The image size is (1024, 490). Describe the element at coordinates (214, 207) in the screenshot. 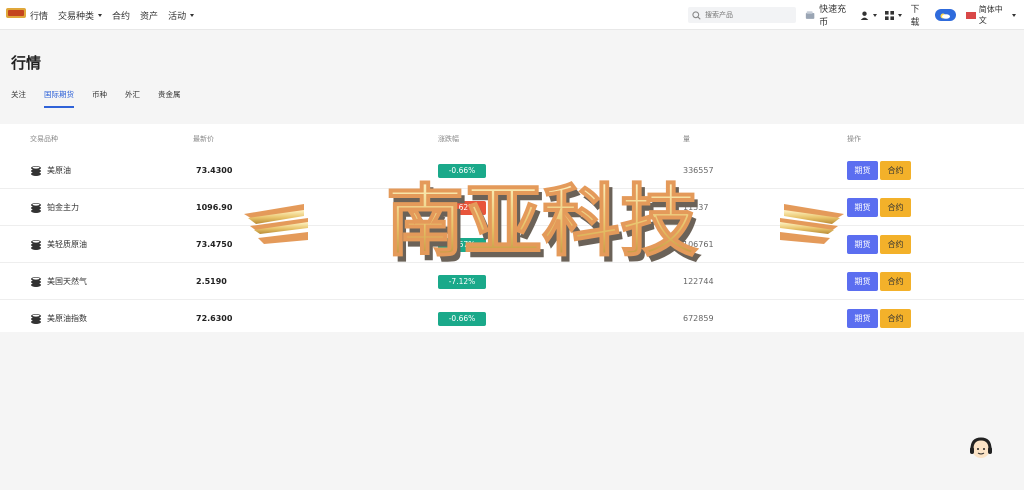

I see `price-cell: 1096.90` at that location.